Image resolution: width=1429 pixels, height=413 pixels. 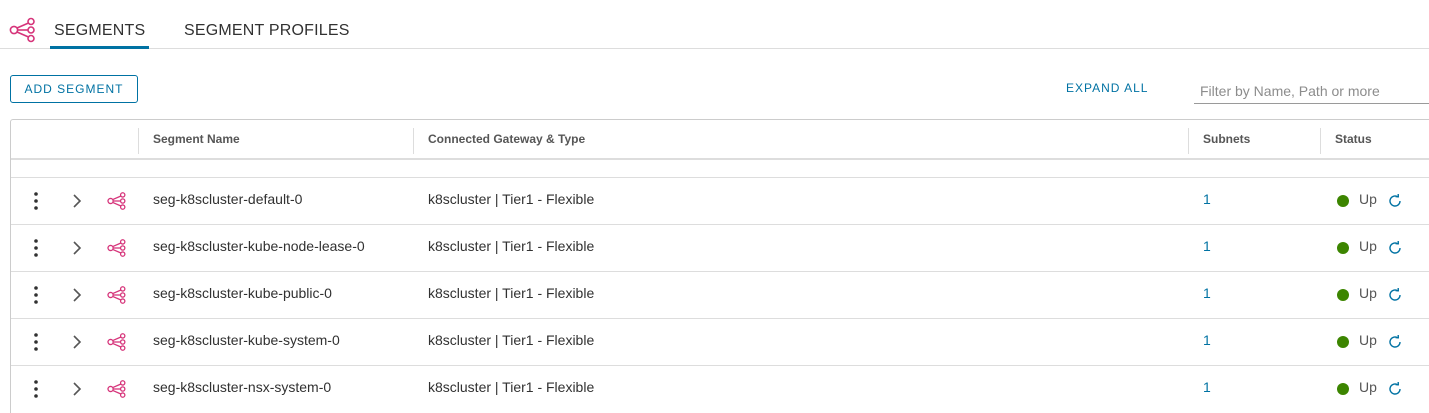 I want to click on segment-name: seg-k8scluster-kube-system-0, so click(x=246, y=340).